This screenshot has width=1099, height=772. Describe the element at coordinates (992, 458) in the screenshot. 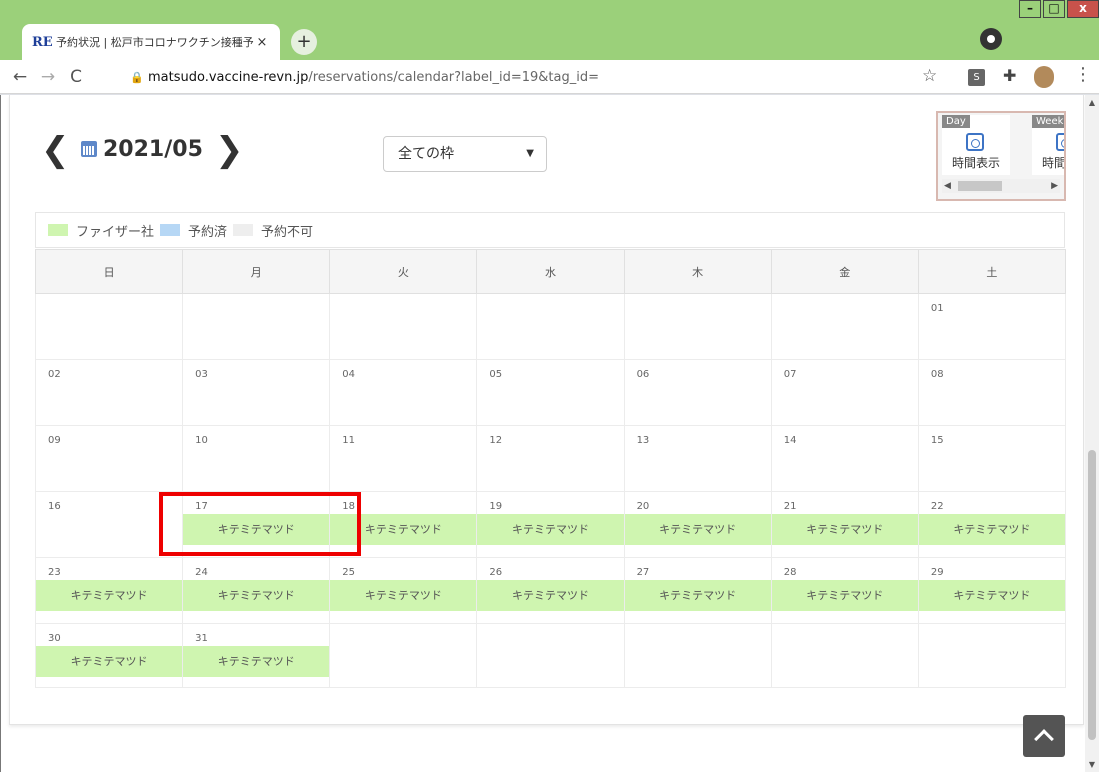

I see `calendar-day-cell: 15` at that location.